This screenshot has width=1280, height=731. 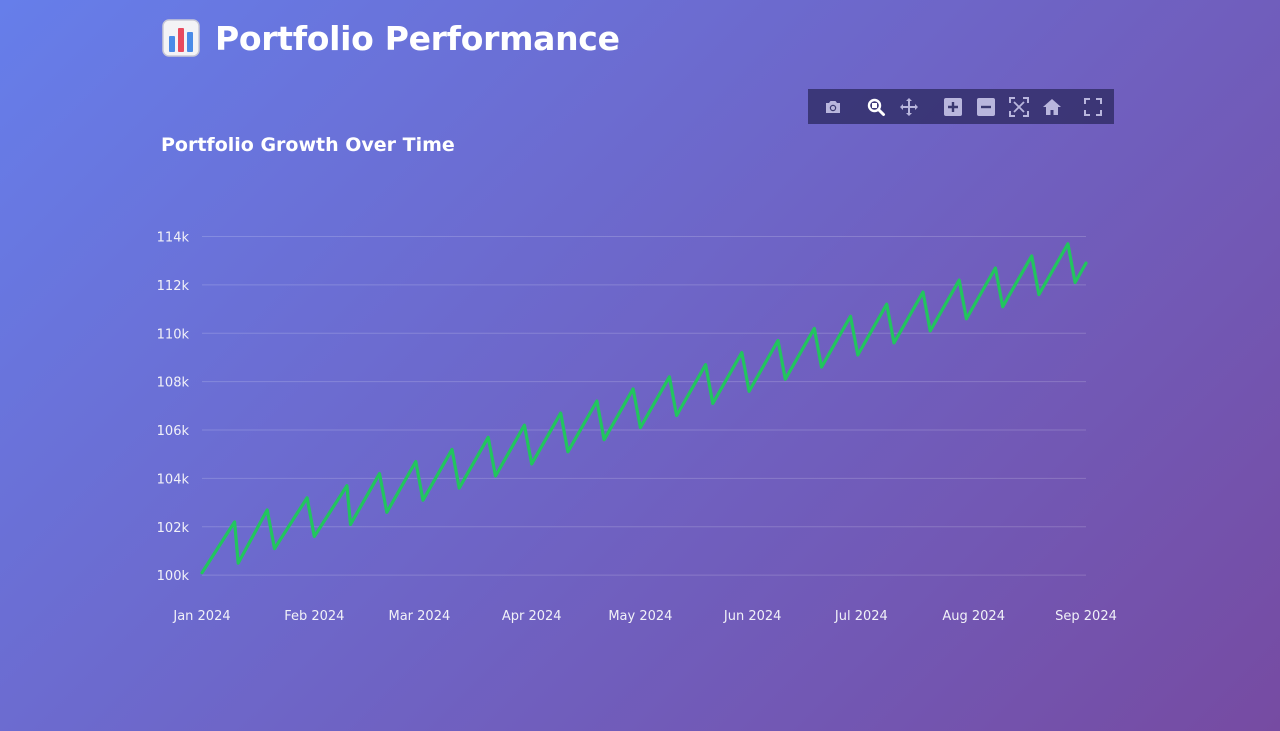 What do you see at coordinates (173, 528) in the screenshot?
I see `y-tick-label: 102k` at bounding box center [173, 528].